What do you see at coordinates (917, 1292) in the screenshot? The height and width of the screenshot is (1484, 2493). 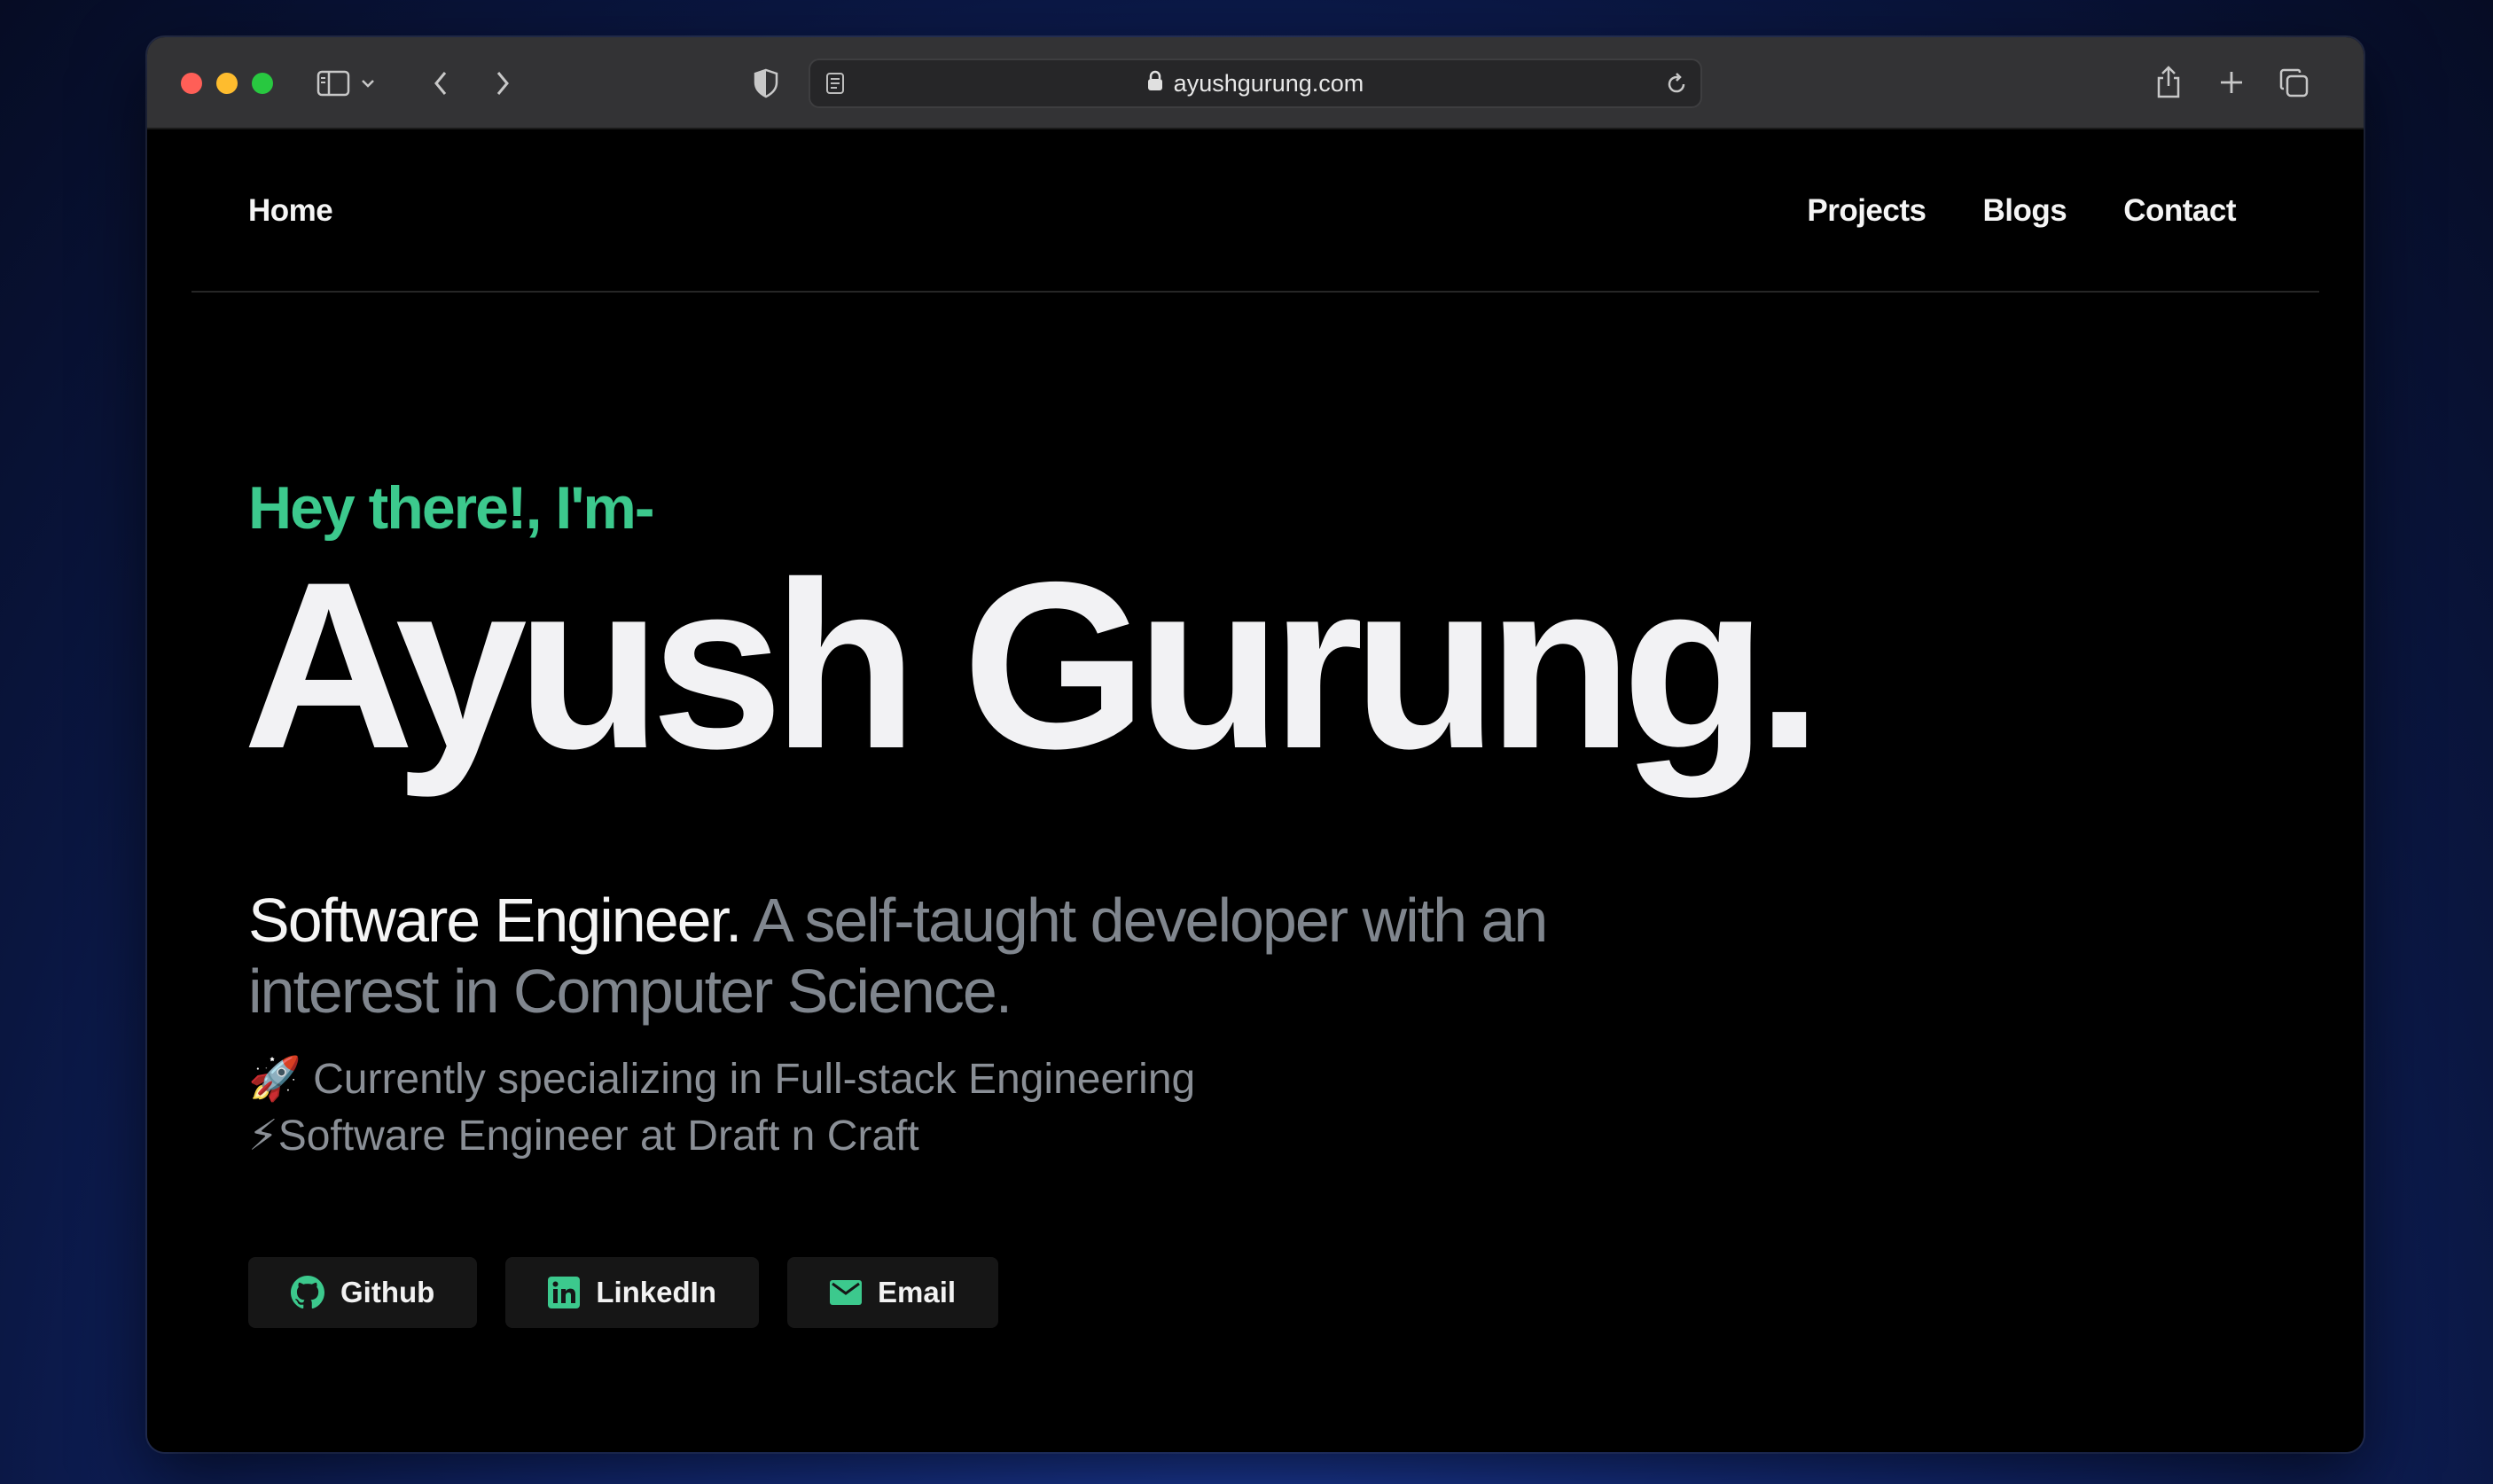 I see `email-label: Email` at bounding box center [917, 1292].